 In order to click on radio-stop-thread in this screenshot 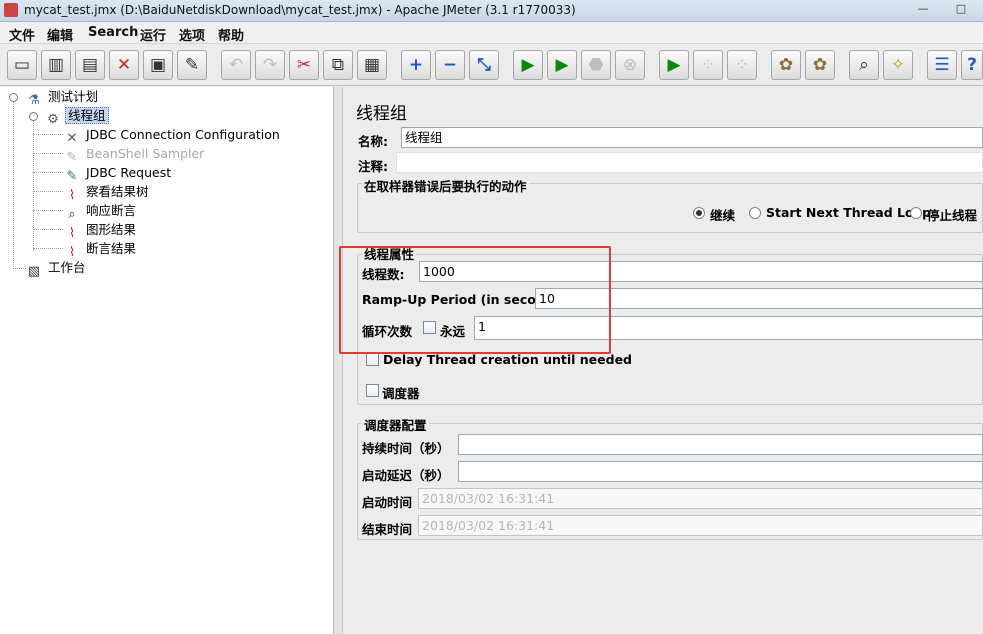, I will do `click(916, 213)`.